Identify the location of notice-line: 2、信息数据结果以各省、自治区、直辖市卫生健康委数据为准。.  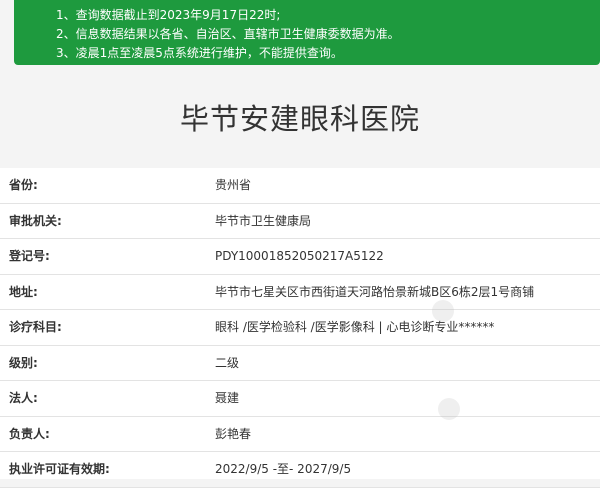
(228, 34).